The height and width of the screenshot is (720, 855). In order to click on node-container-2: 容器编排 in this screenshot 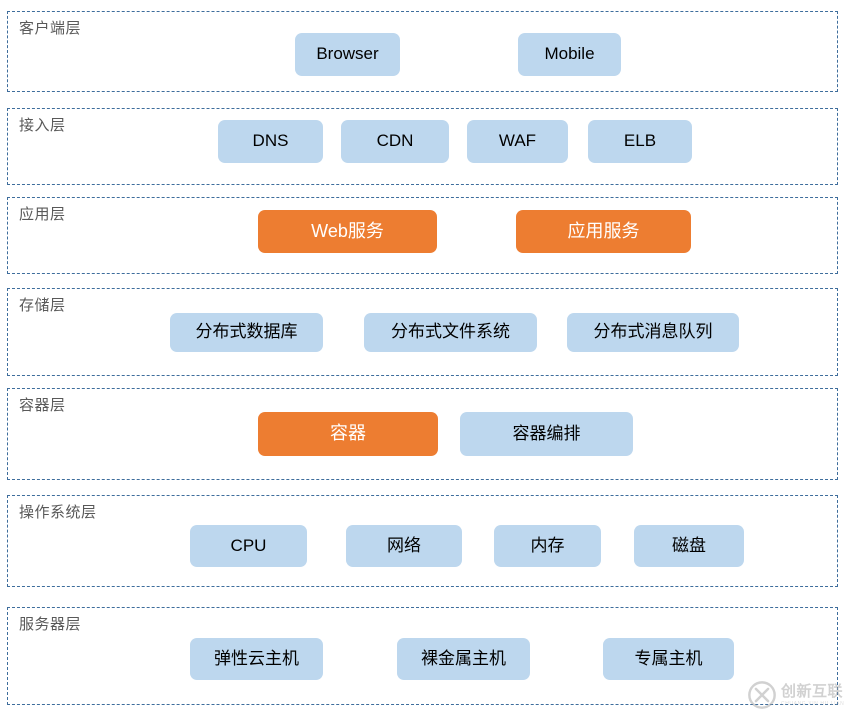, I will do `click(546, 434)`.